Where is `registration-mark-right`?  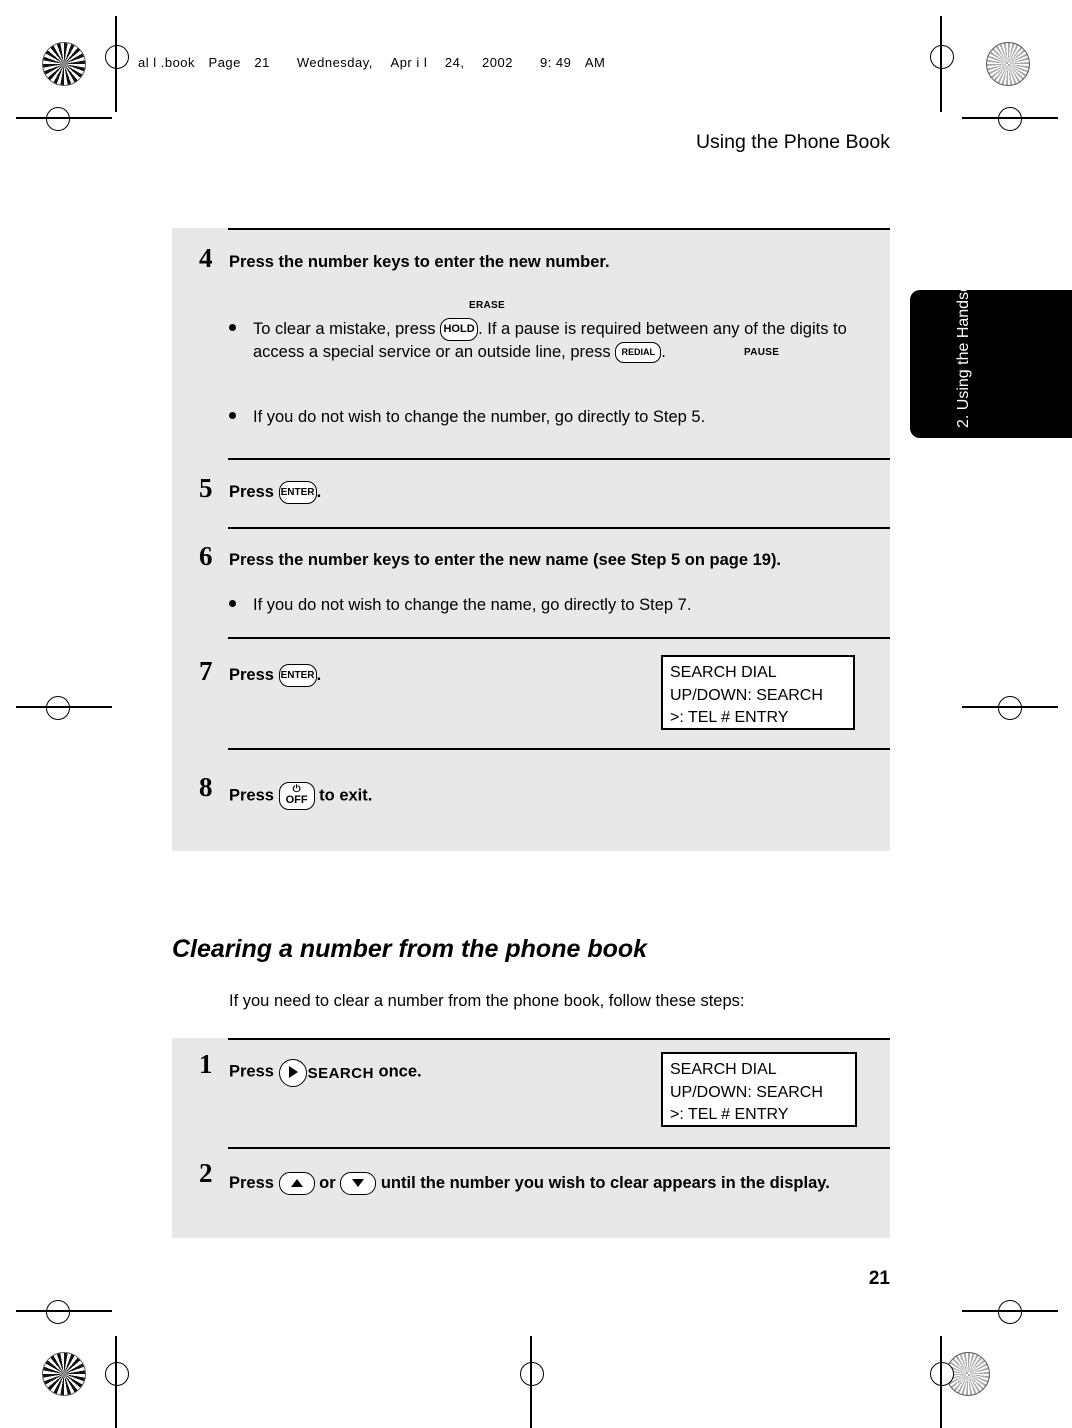
registration-mark-right is located at coordinates (1010, 119).